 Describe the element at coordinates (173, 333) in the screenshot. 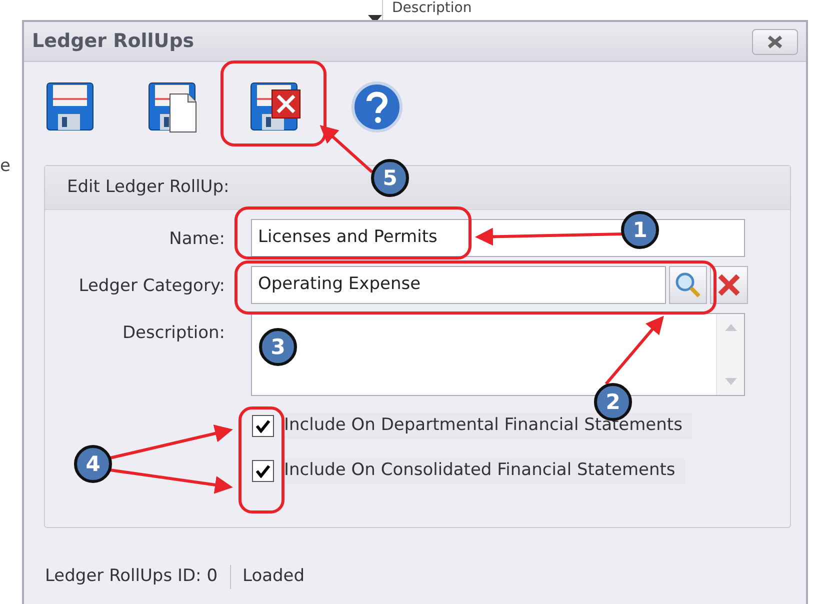

I see `field-label: Description:` at that location.